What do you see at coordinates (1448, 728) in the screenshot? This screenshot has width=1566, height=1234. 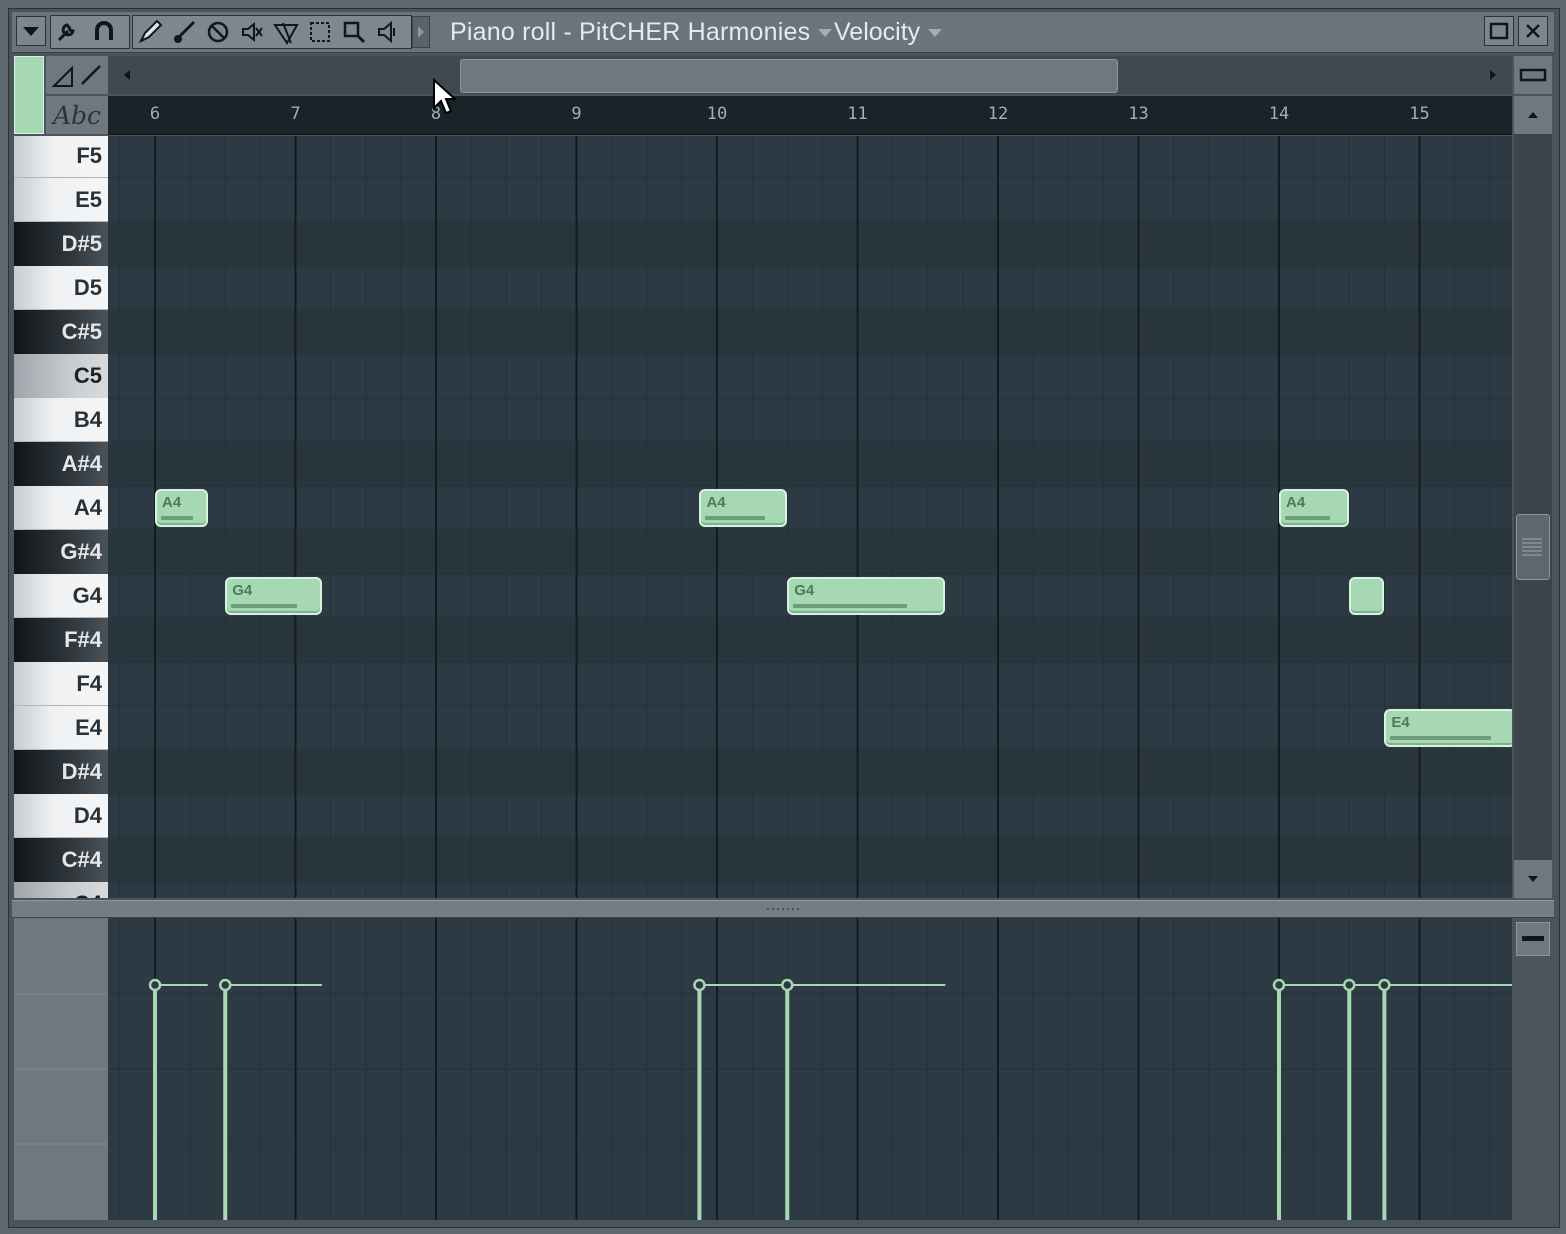 I see `note-e4: E4` at bounding box center [1448, 728].